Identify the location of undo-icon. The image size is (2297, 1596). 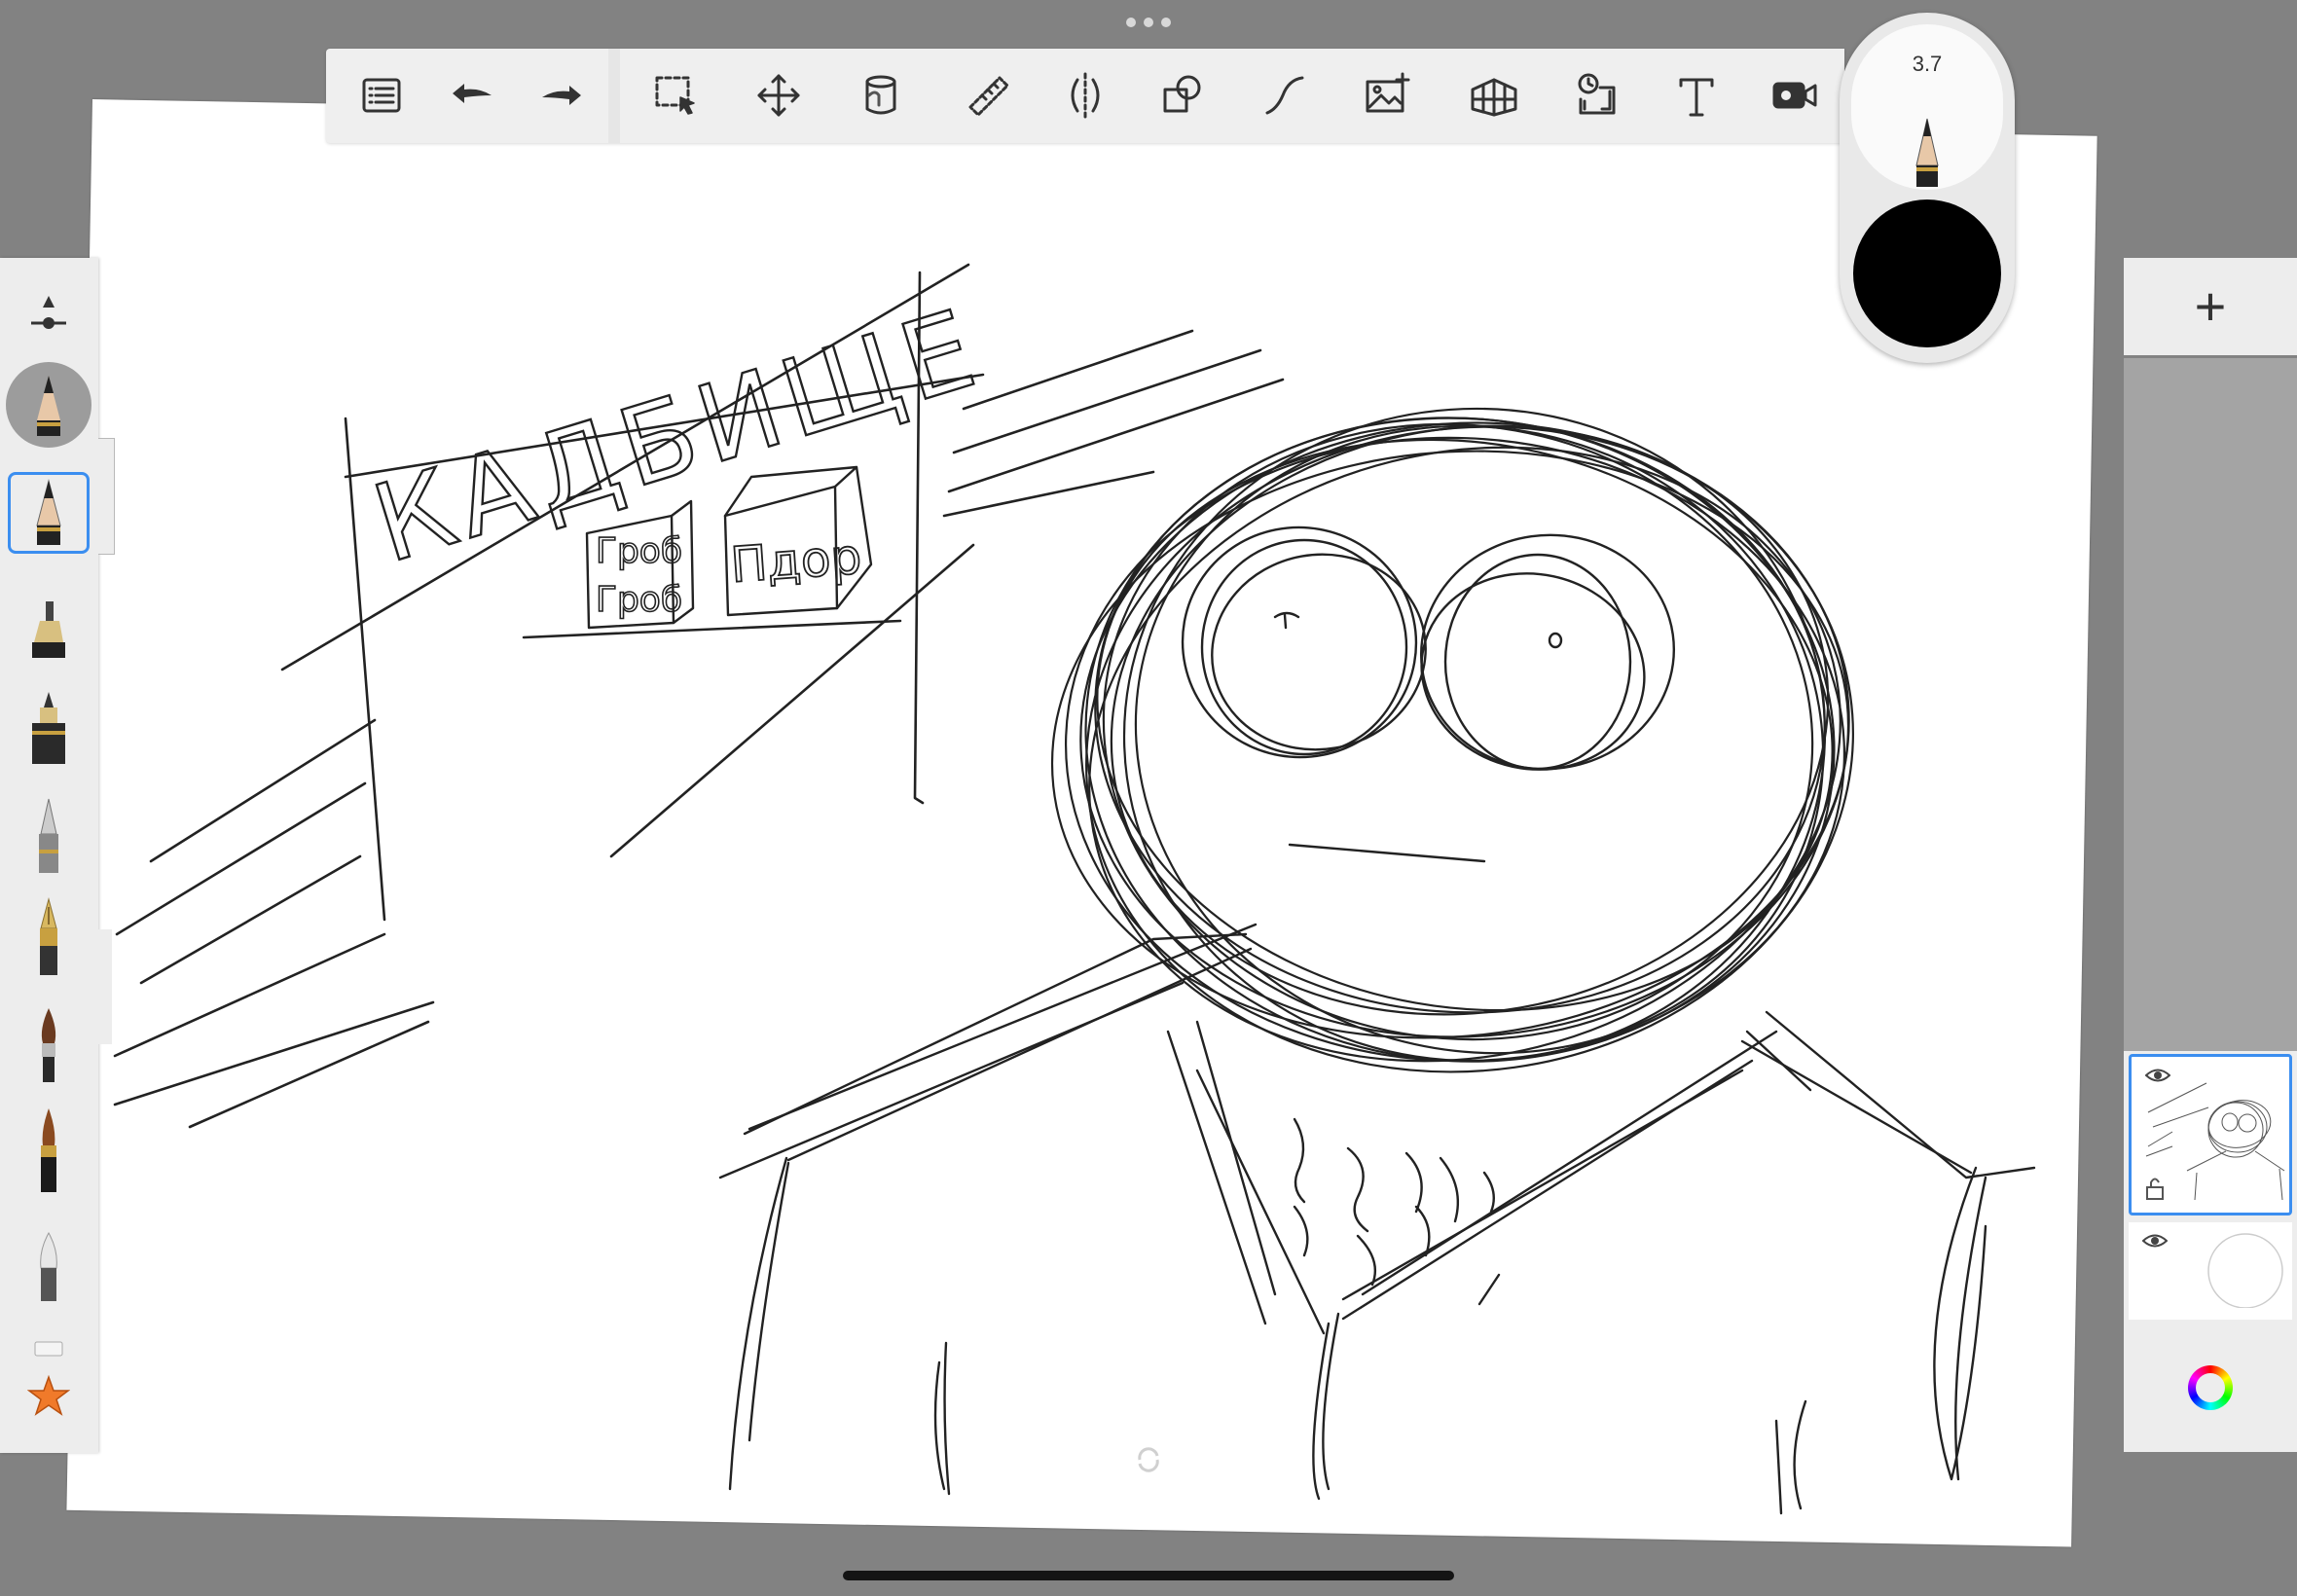
(472, 95).